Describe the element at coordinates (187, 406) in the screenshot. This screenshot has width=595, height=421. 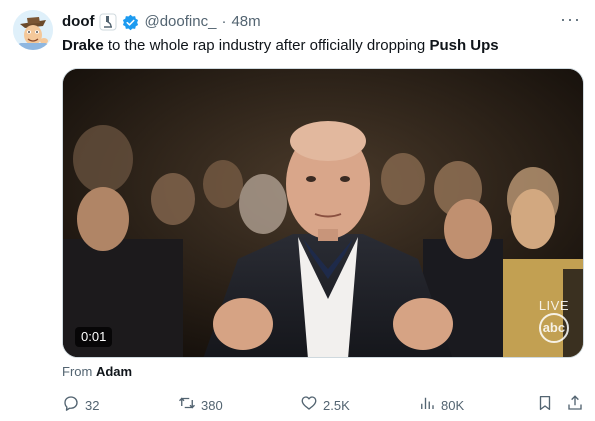
I see `repost-icon` at that location.